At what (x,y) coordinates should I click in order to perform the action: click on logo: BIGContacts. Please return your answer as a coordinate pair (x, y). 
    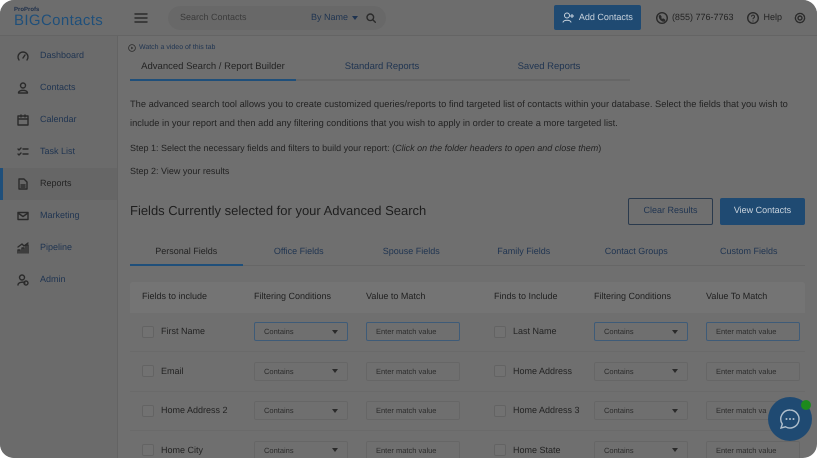
    Looking at the image, I should click on (59, 20).